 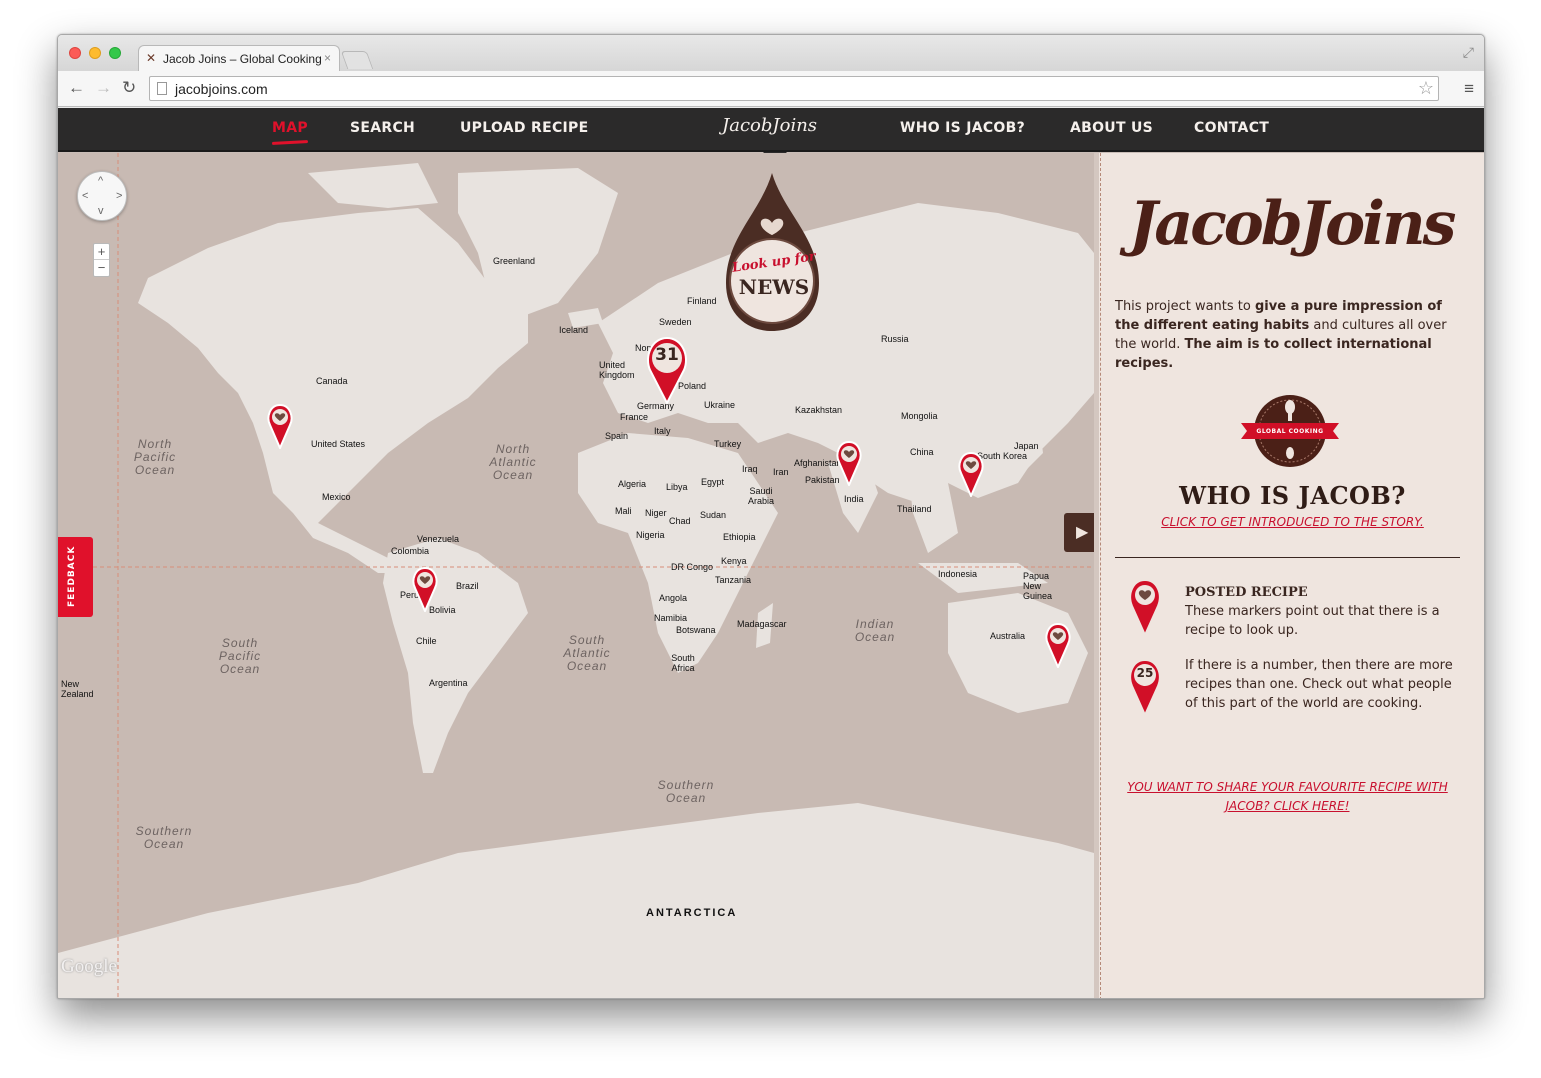 What do you see at coordinates (914, 509) in the screenshot?
I see `map-label: Thailand` at bounding box center [914, 509].